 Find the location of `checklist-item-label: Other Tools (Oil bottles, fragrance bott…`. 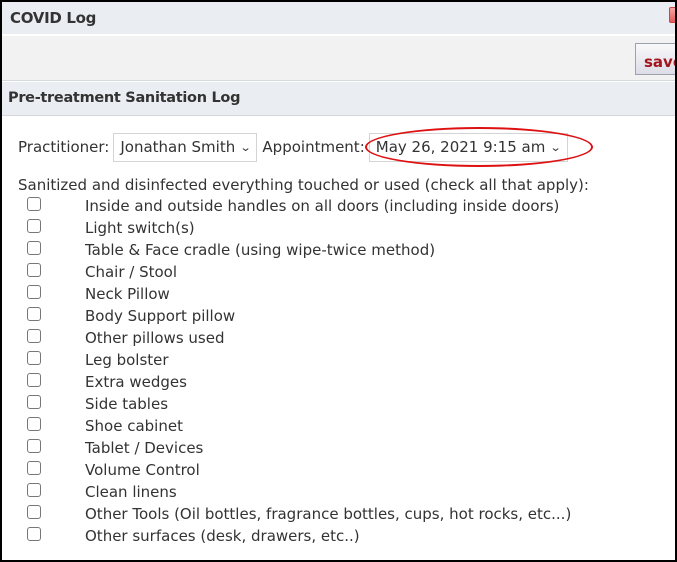

checklist-item-label: Other Tools (Oil bottles, fragrance bott… is located at coordinates (328, 514).